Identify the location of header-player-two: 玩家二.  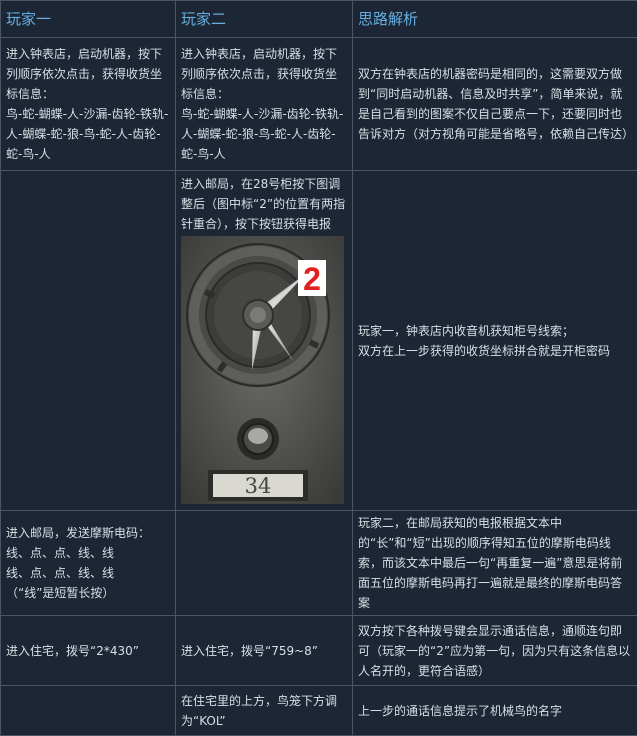
(264, 19).